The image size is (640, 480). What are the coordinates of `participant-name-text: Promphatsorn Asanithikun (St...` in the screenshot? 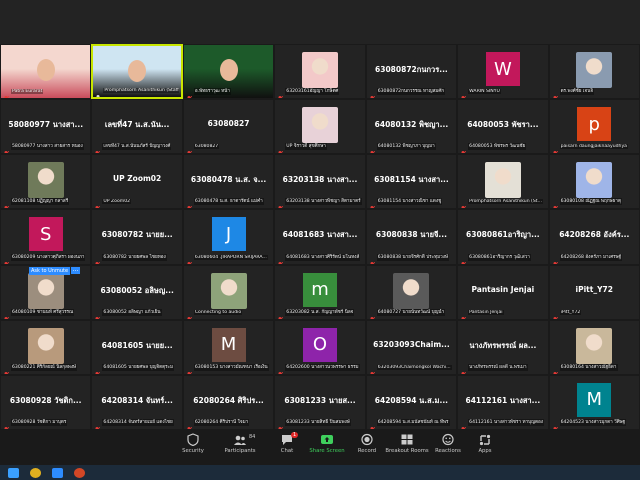 It's located at (505, 202).